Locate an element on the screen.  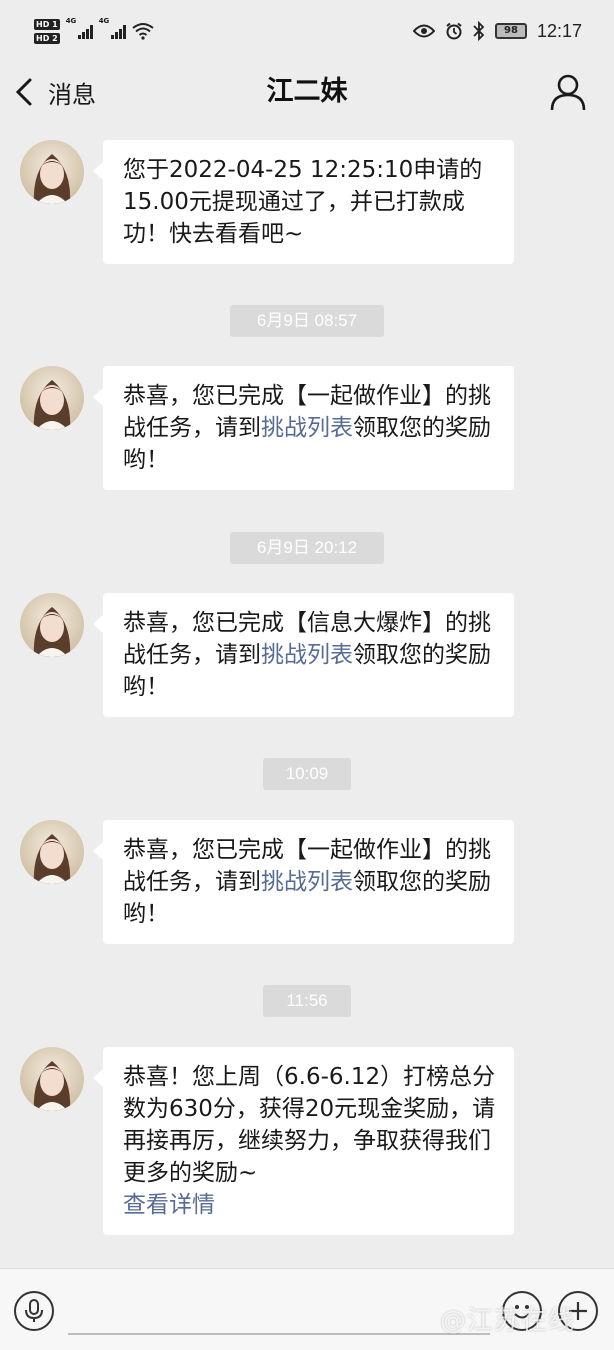
hd2-badge: HD 2 is located at coordinates (47, 38).